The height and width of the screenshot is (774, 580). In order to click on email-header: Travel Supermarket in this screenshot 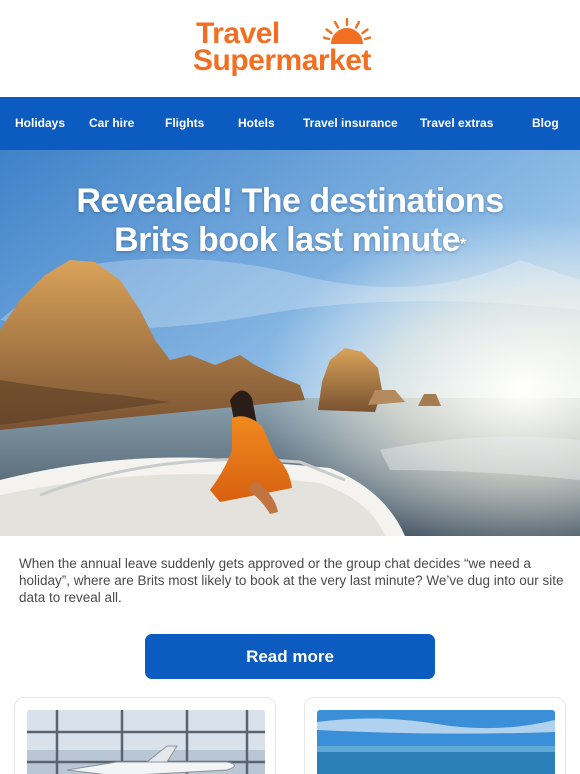, I will do `click(290, 48)`.